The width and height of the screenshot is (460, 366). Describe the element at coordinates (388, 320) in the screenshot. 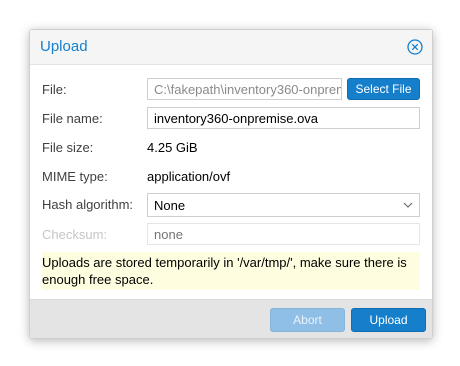

I see `upload-button: Upload` at that location.